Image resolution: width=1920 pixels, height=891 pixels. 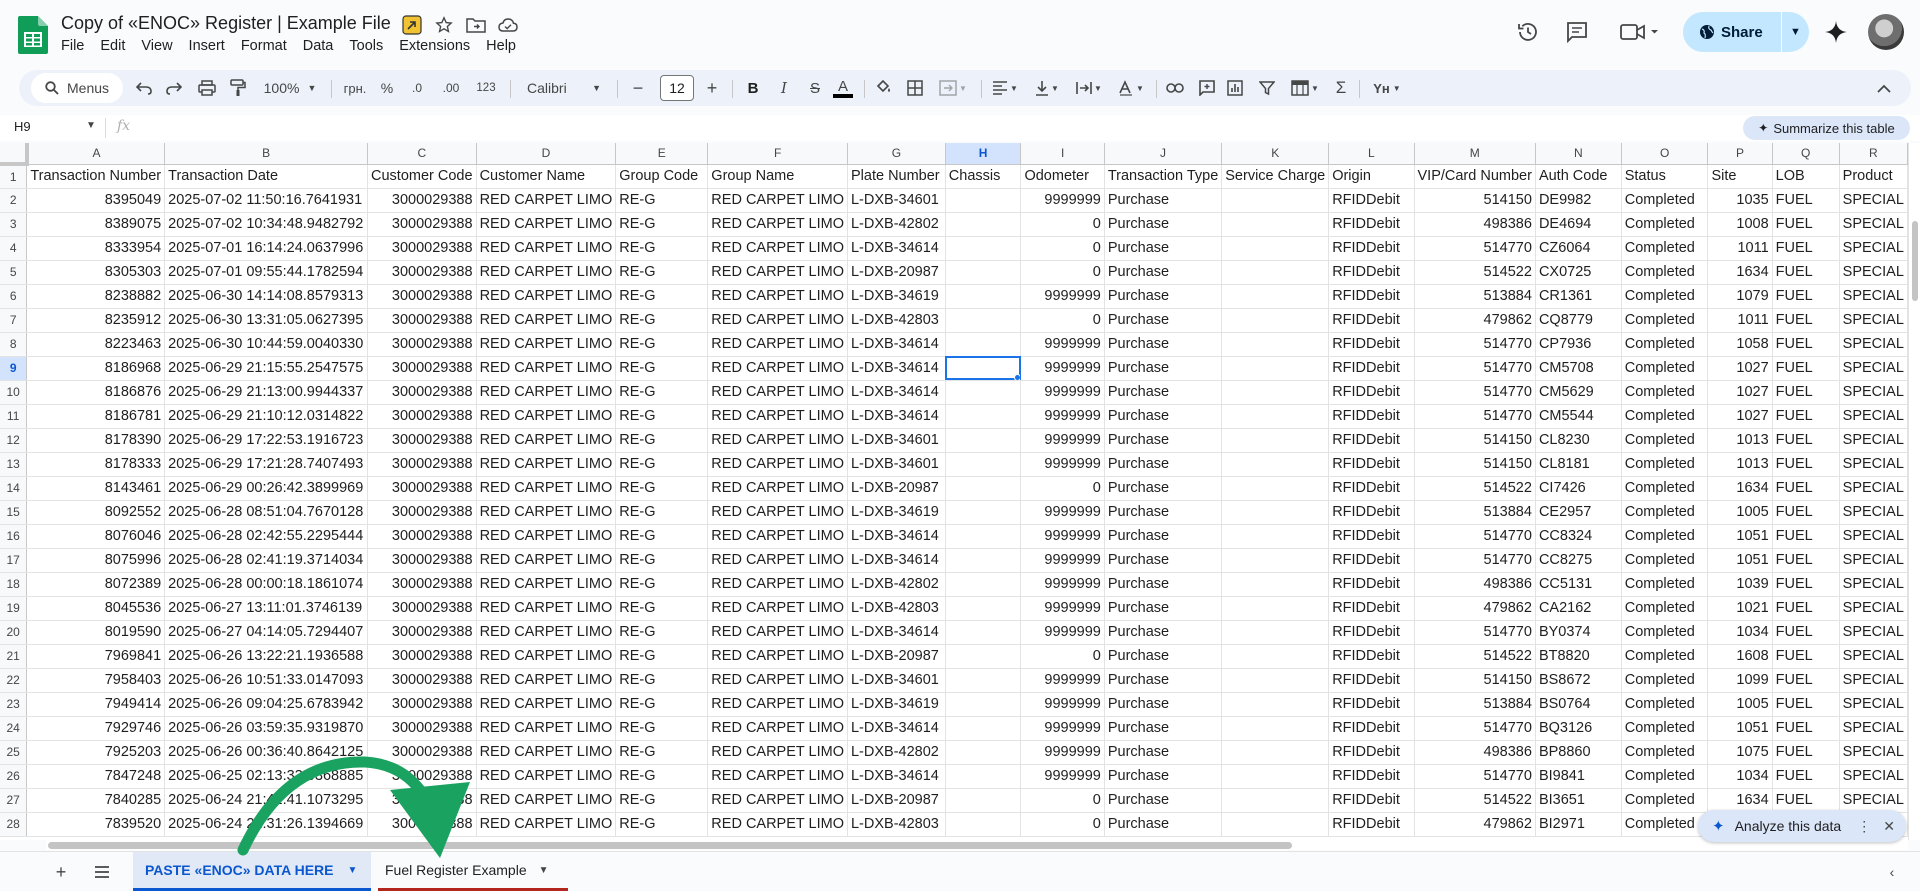 I want to click on cell: 514522, so click(x=1475, y=272).